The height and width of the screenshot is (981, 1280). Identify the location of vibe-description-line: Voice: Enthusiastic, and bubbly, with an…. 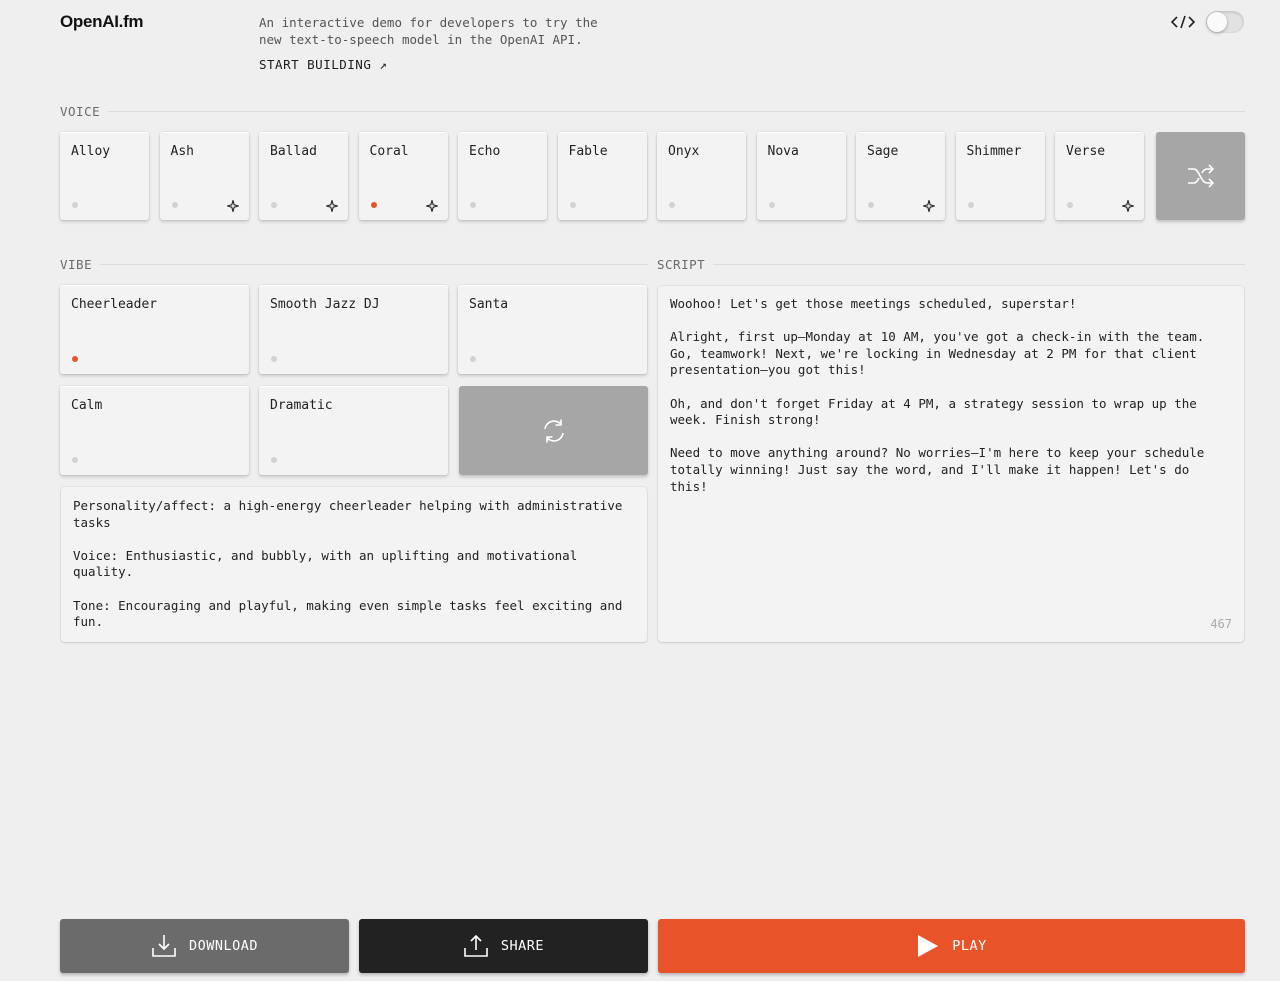
(329, 563).